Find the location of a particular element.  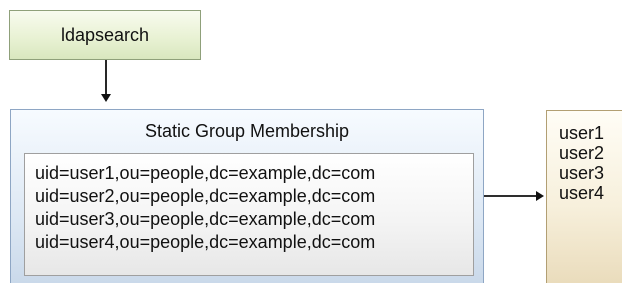

arrow-ldapsearch-to-group is located at coordinates (106, 81).